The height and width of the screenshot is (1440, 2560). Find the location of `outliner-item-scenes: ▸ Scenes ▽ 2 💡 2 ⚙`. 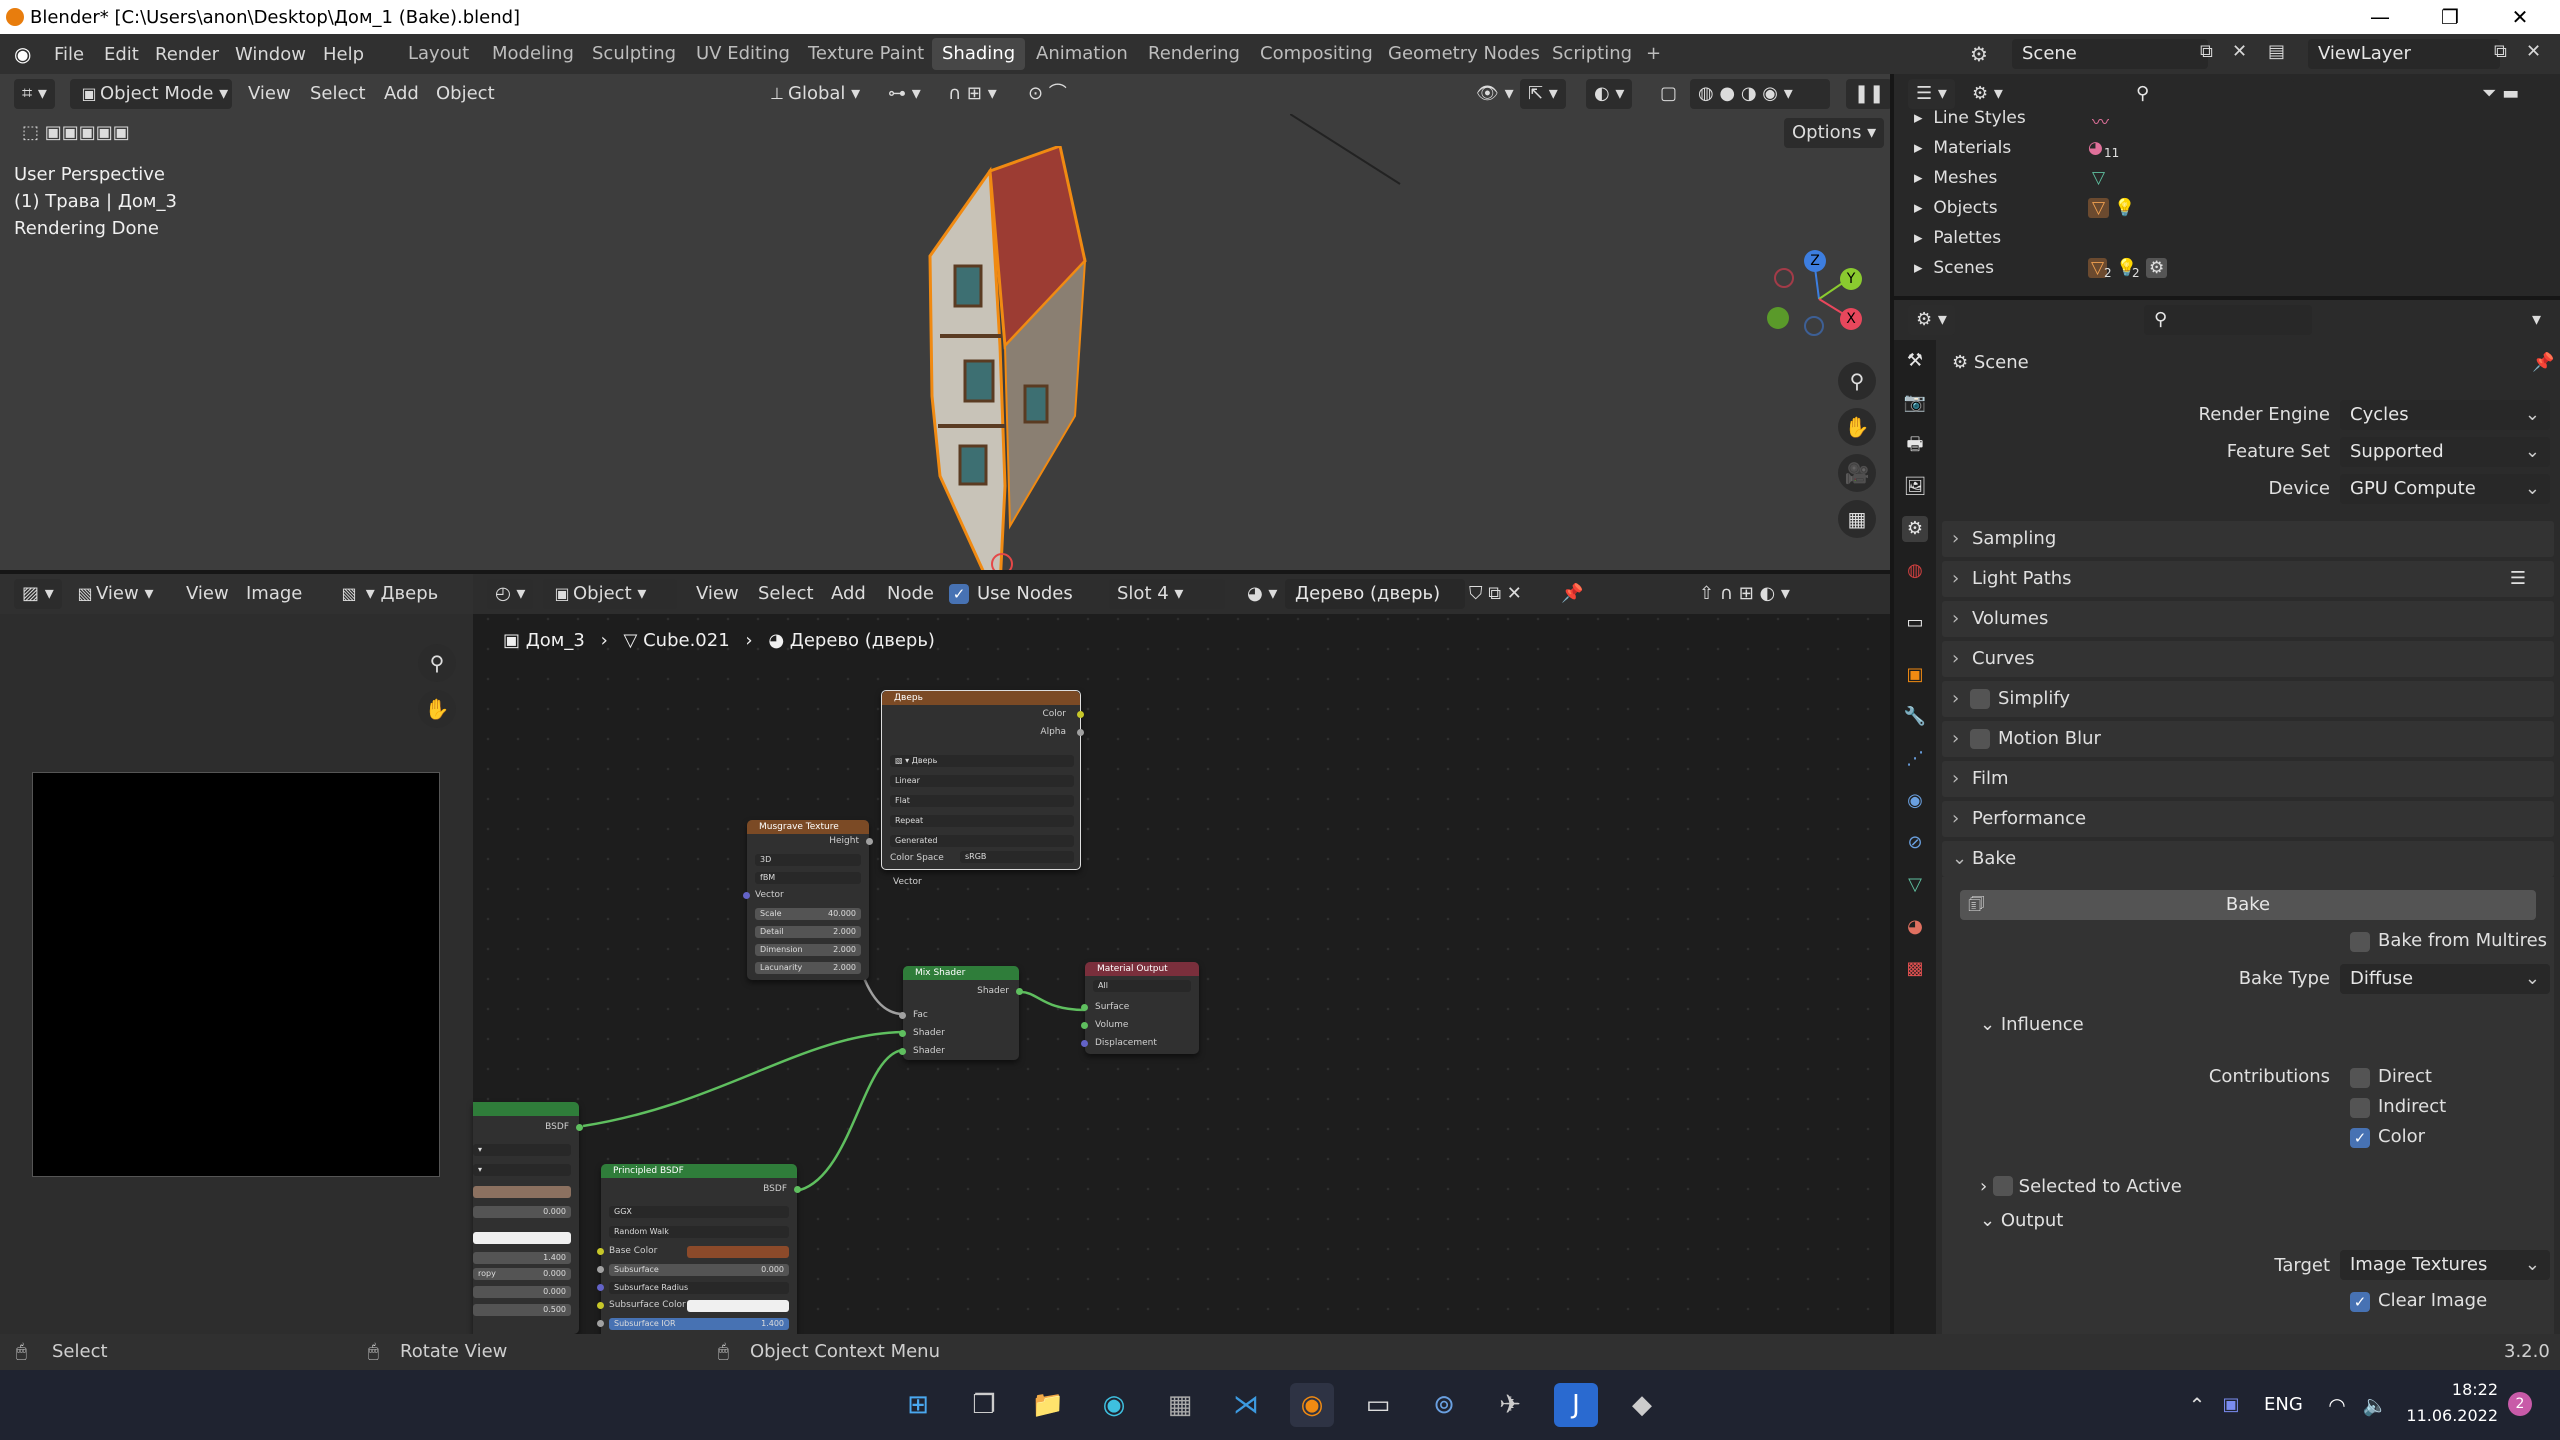

outliner-item-scenes: ▸ Scenes ▽ 2 💡 2 ⚙ is located at coordinates (2041, 269).